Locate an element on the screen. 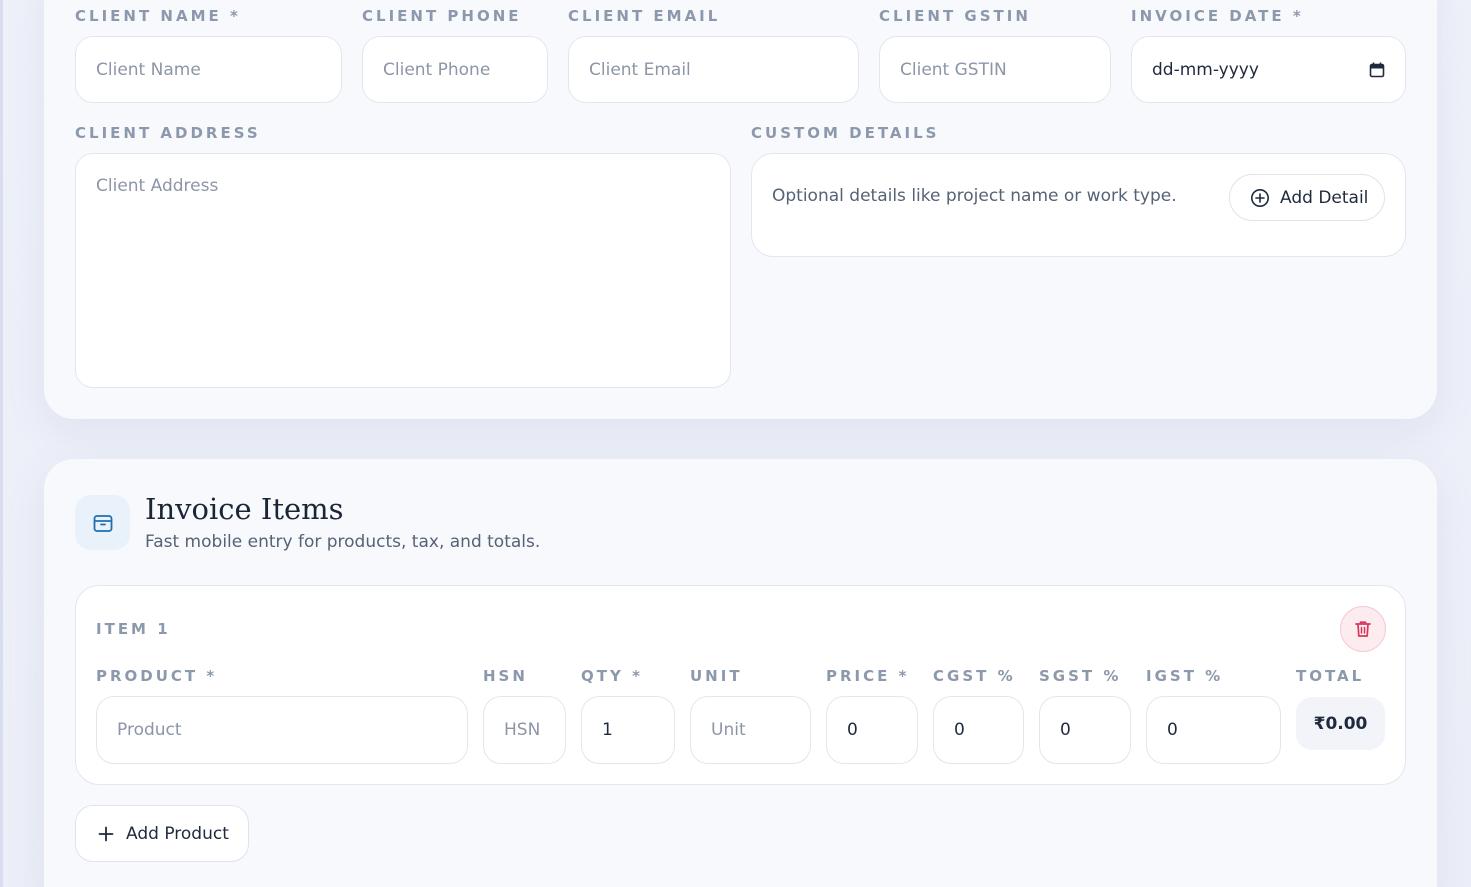 This screenshot has width=1471, height=887. invoice-date-label: INVOICE DATE * is located at coordinates (1217, 16).